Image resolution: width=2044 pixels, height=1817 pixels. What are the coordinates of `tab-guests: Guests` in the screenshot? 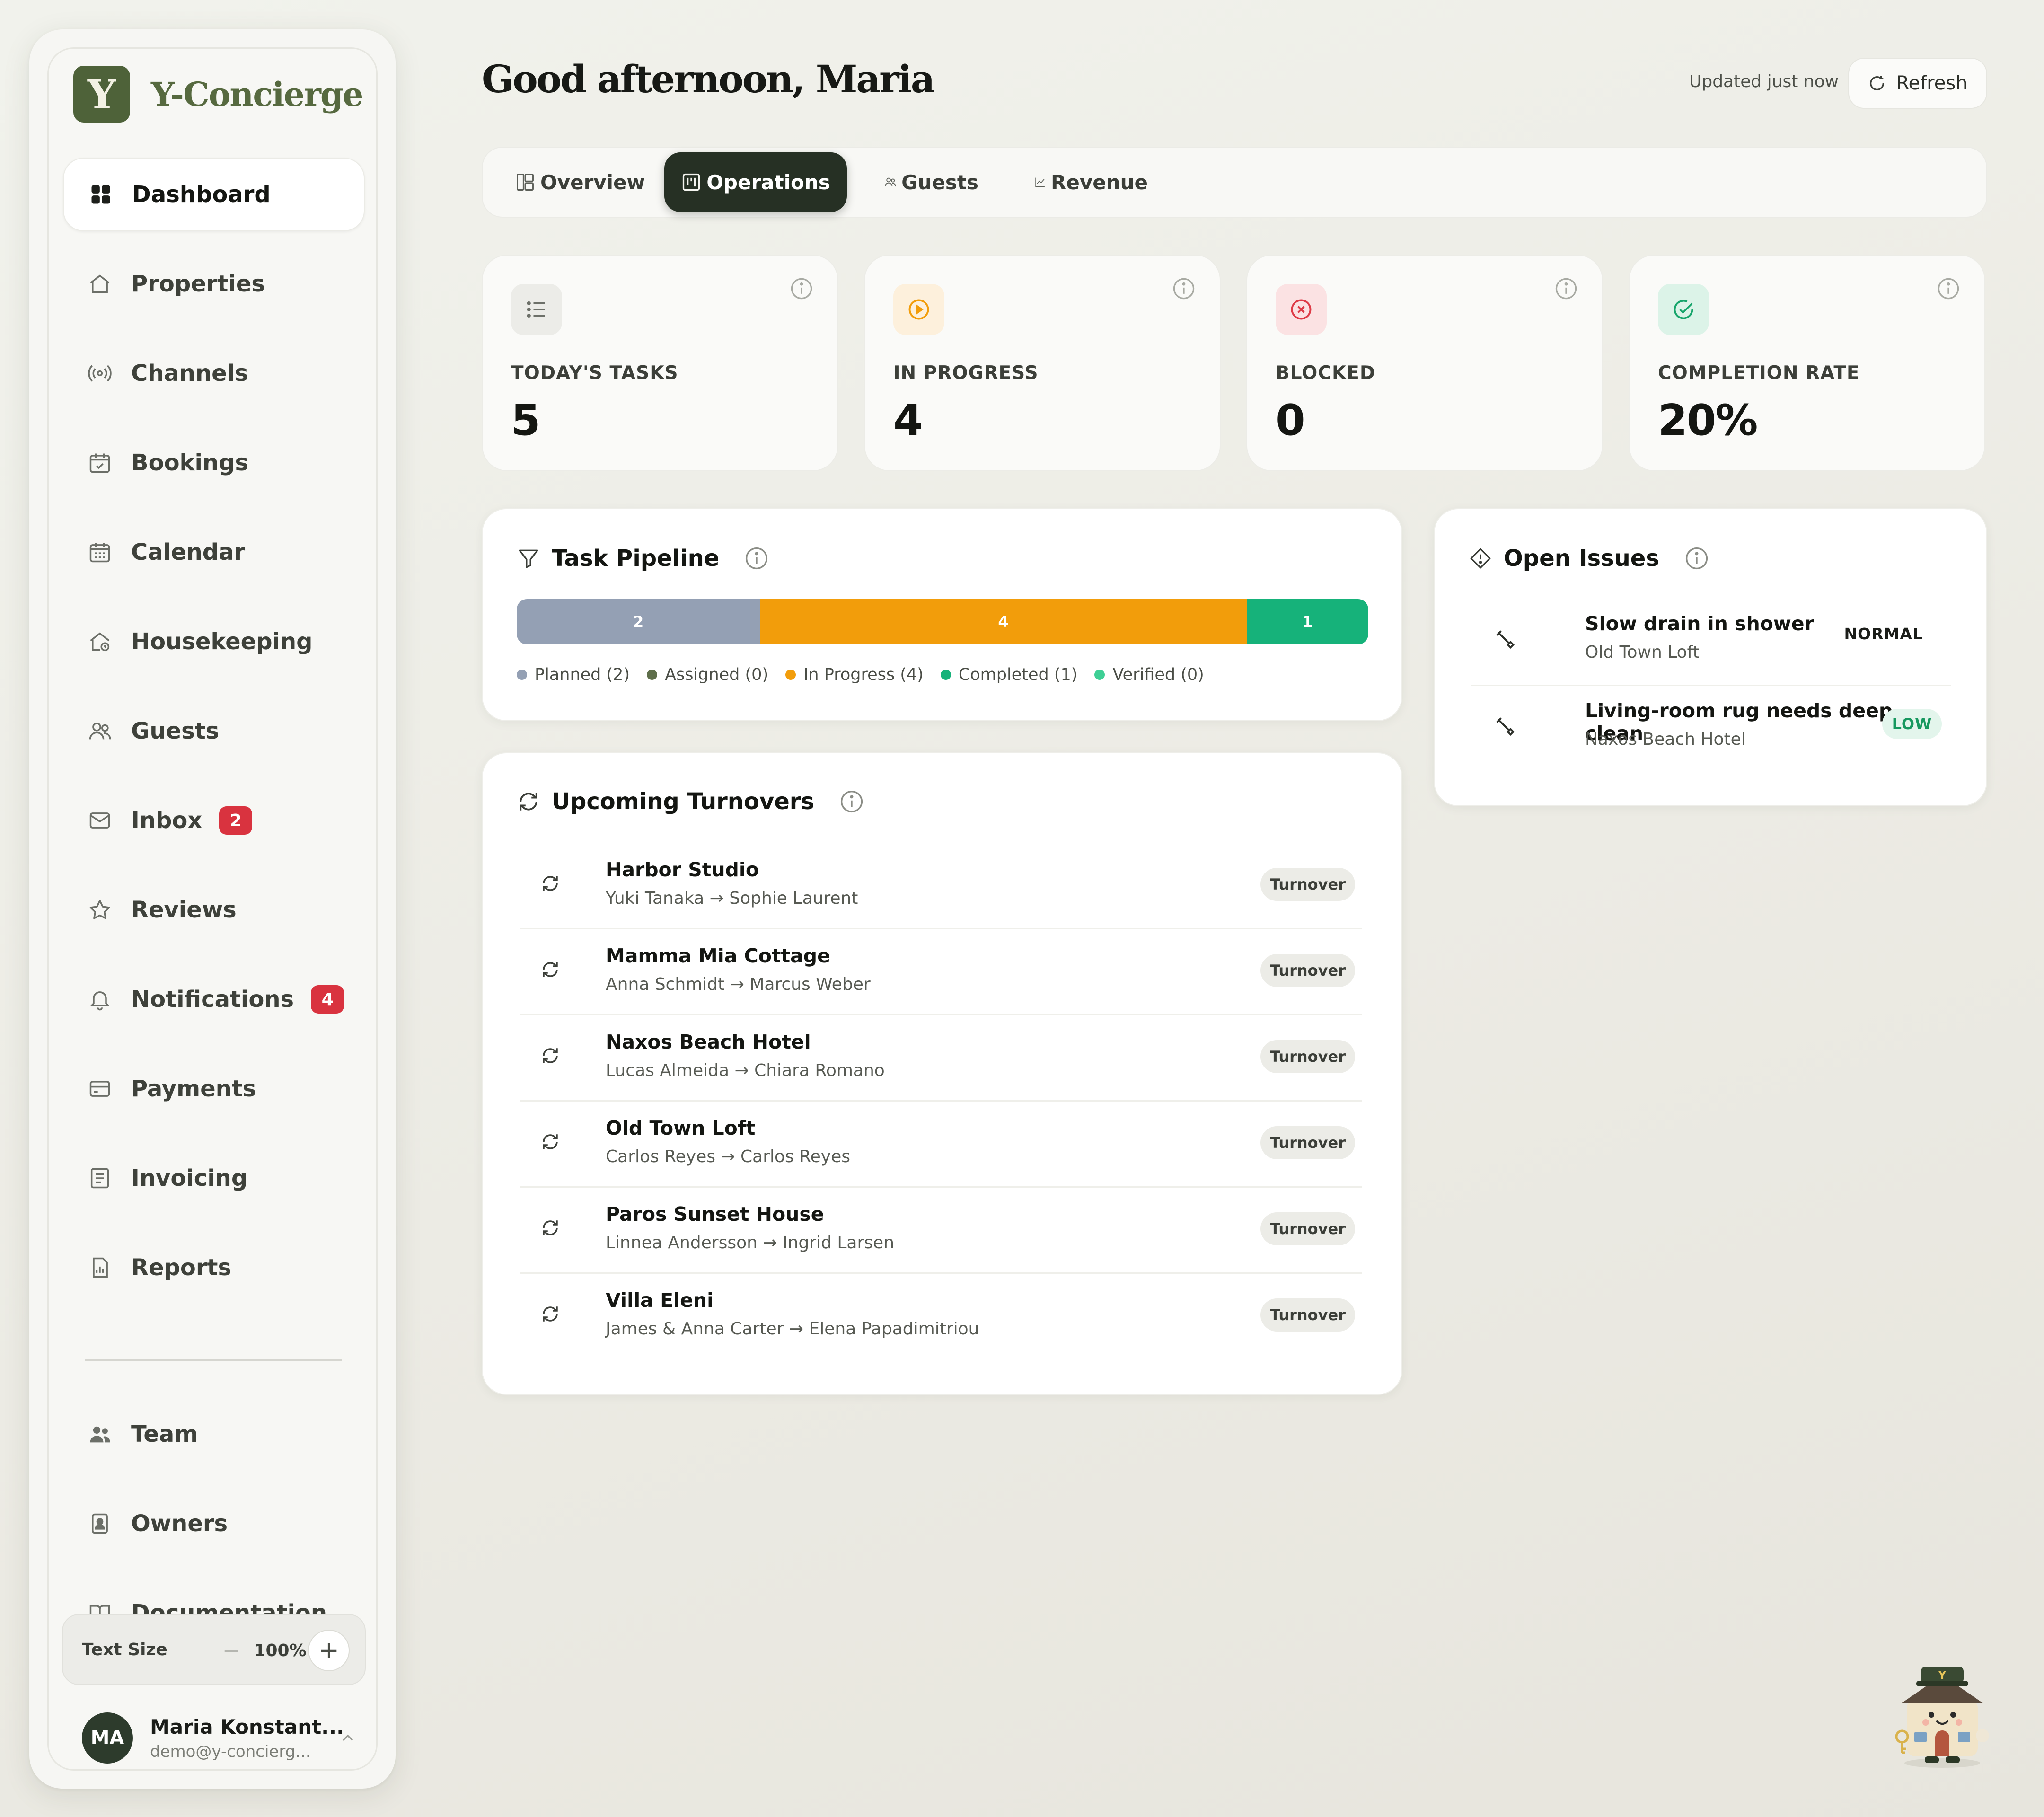 It's located at (931, 182).